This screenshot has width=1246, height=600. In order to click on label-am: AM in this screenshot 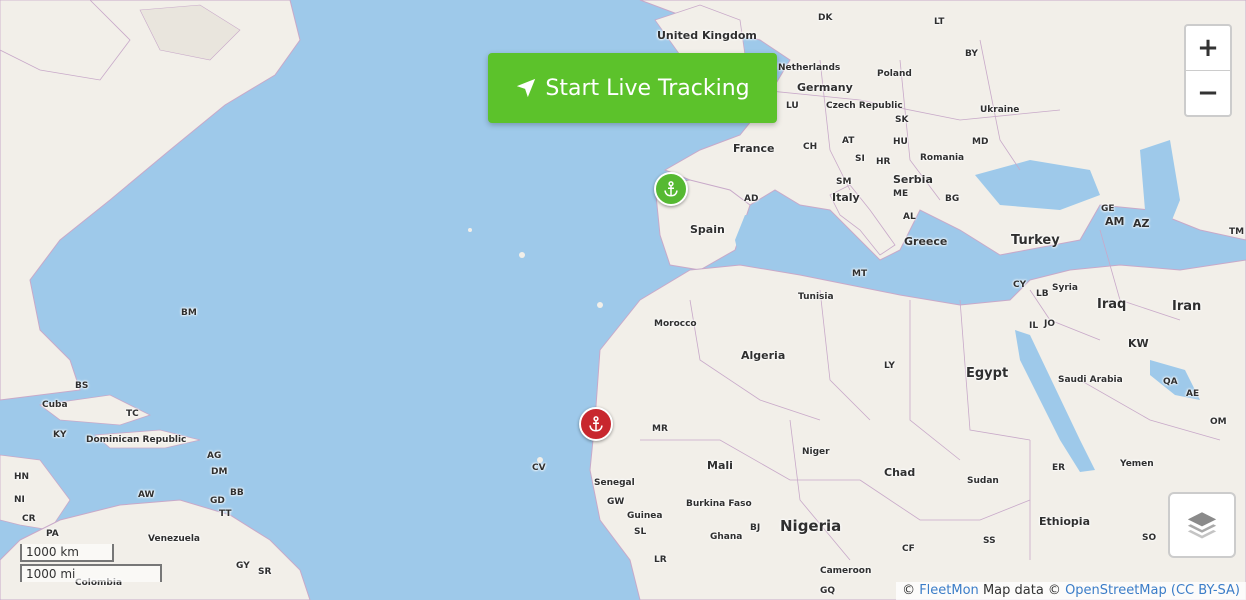, I will do `click(1115, 221)`.